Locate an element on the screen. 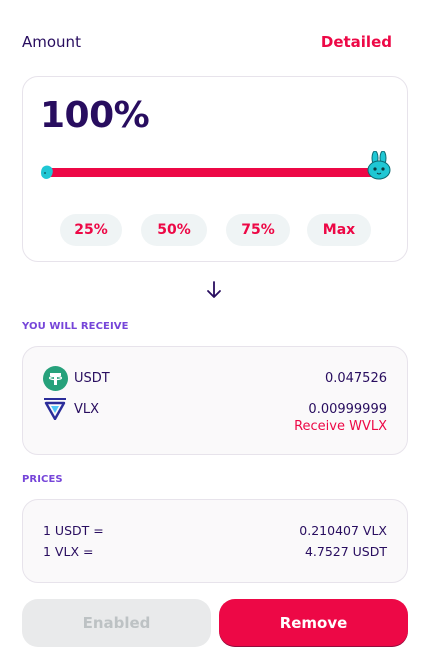  slider-fill is located at coordinates (211, 172).